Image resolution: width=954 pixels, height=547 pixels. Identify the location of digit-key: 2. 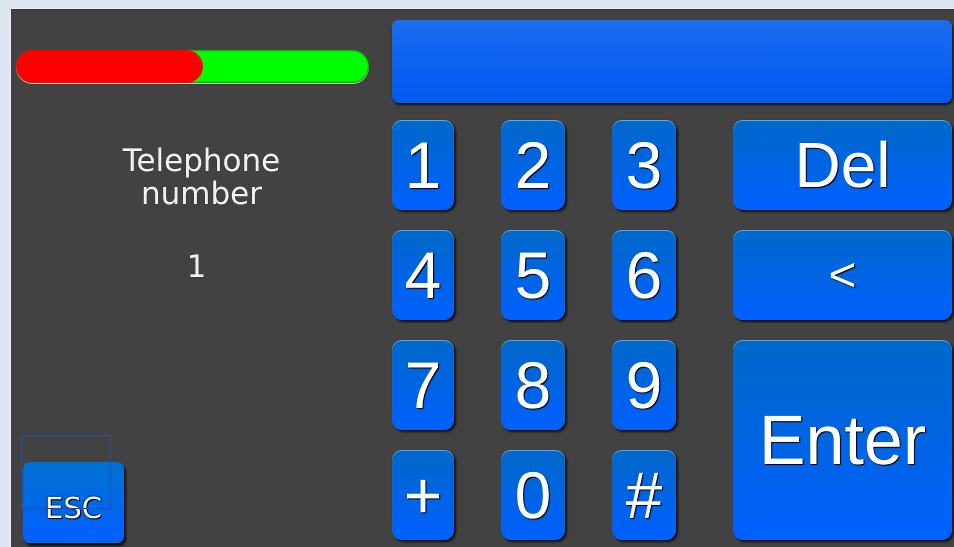
(533, 165).